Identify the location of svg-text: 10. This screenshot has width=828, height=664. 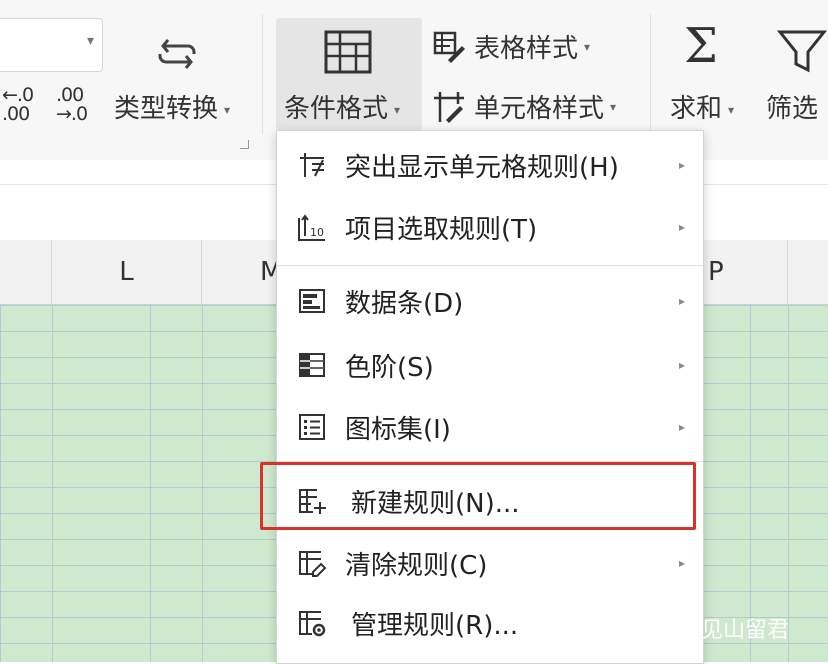
(317, 232).